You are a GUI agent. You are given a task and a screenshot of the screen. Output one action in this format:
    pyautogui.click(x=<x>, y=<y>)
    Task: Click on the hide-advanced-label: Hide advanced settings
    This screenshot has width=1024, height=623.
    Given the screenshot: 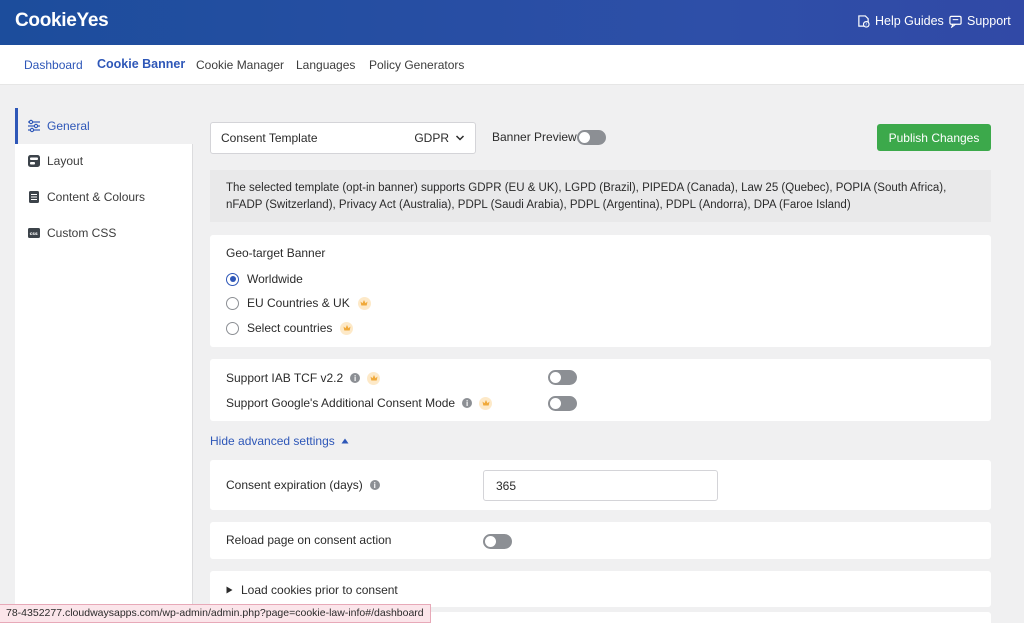 What is the action you would take?
    pyautogui.click(x=272, y=441)
    